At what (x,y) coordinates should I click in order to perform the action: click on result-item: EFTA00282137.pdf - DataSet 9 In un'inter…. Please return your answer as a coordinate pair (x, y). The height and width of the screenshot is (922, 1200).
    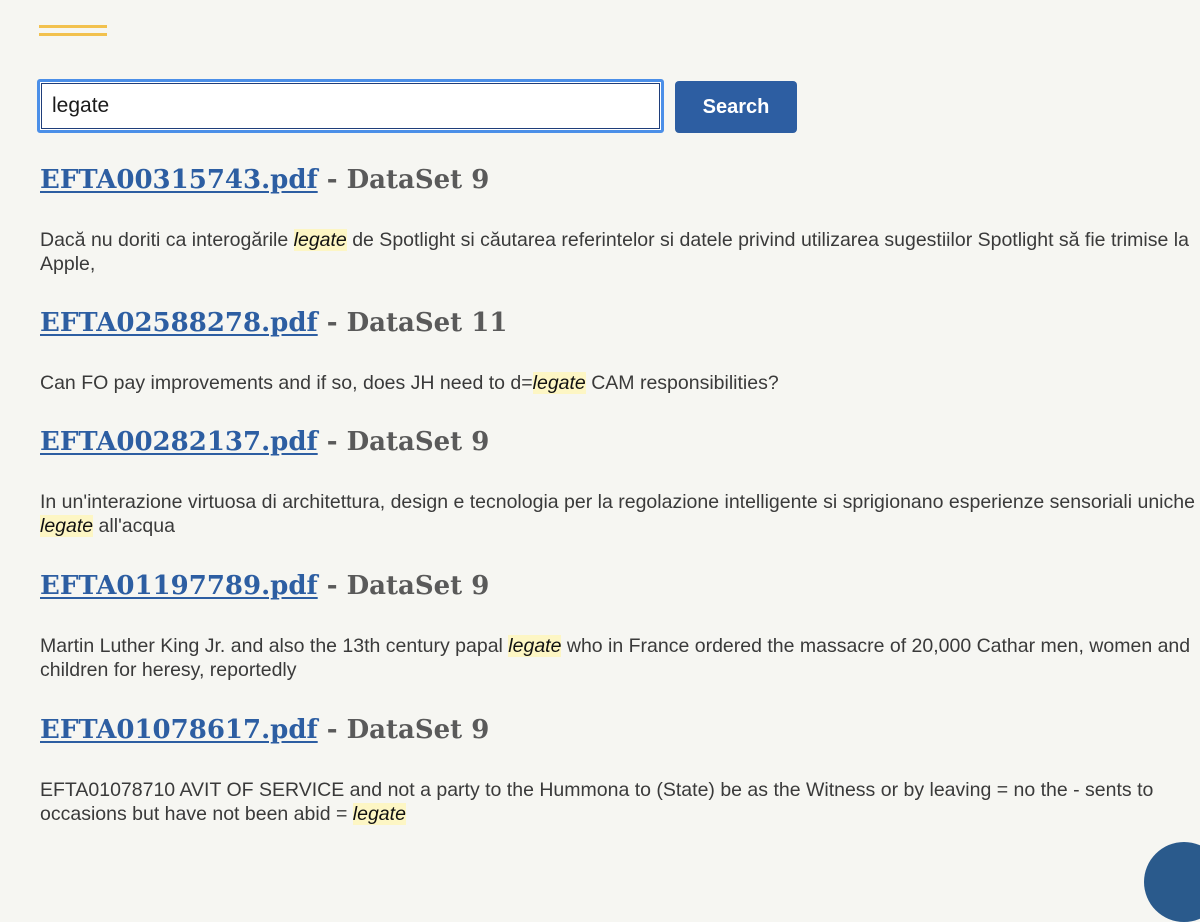
    Looking at the image, I should click on (620, 479).